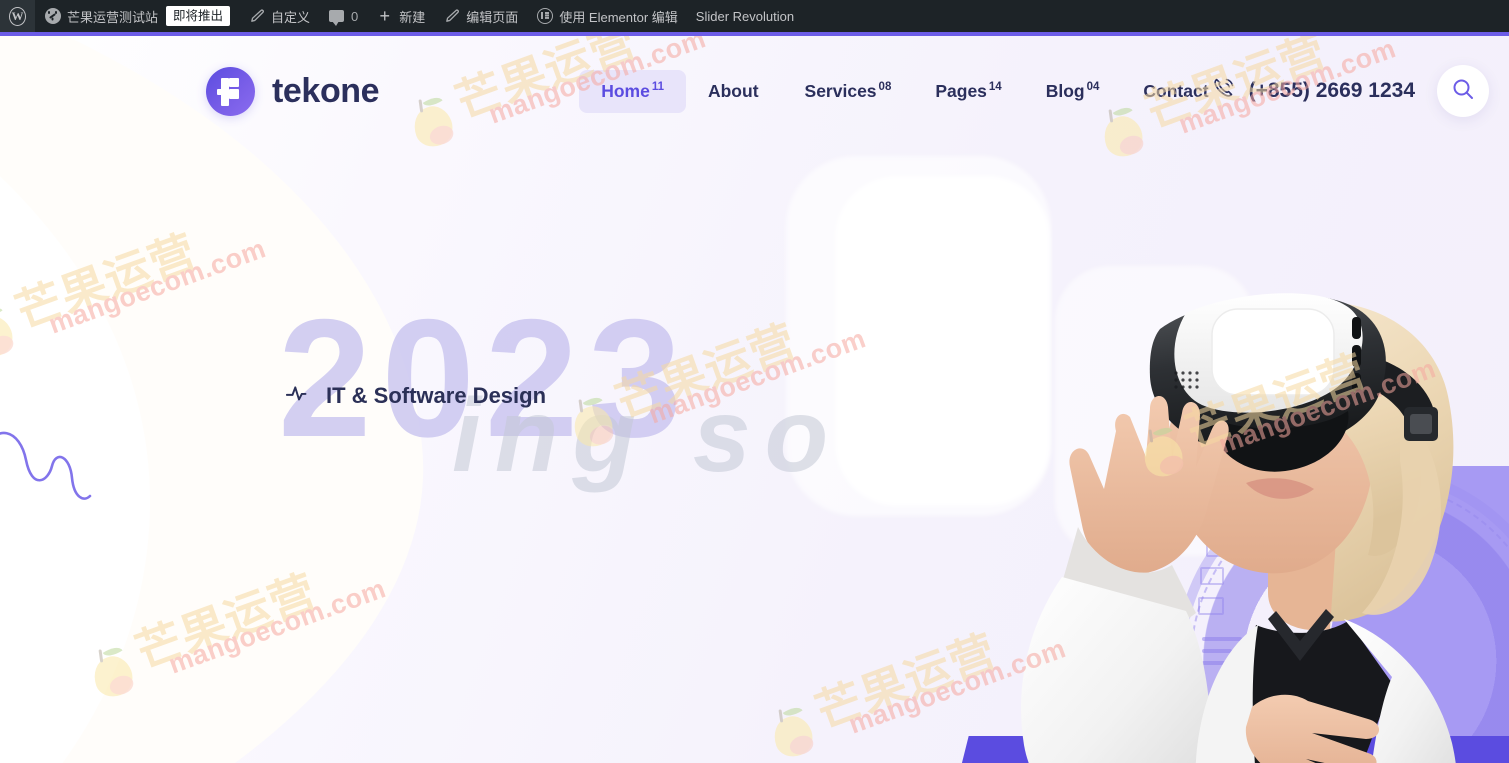  Describe the element at coordinates (492, 17) in the screenshot. I see `adminbar-edit-page-label: 编辑页面` at that location.